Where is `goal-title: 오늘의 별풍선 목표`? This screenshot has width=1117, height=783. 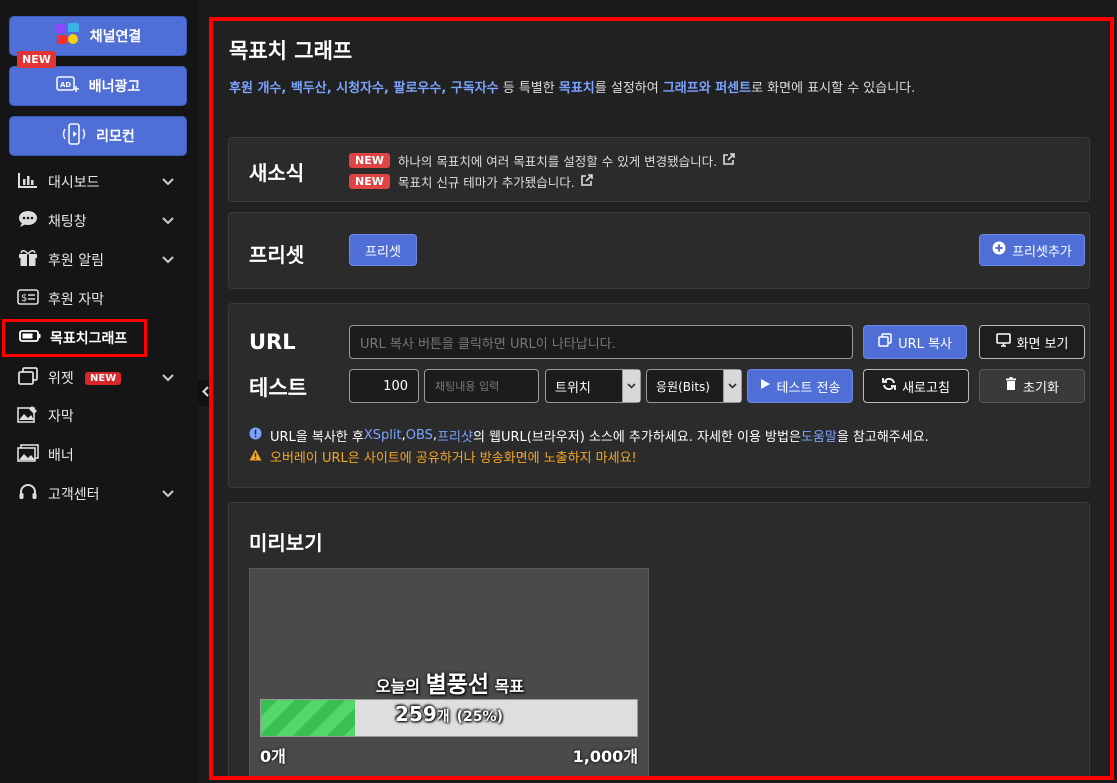
goal-title: 오늘의 별풍선 목표 is located at coordinates (450, 682).